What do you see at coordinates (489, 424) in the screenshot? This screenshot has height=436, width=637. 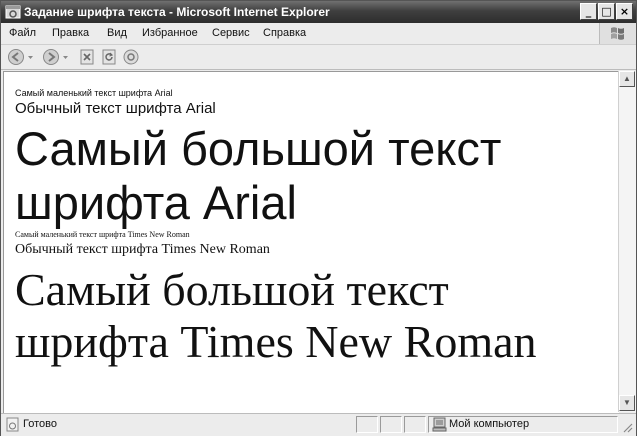 I see `security-zone-label: Мой компьютер` at bounding box center [489, 424].